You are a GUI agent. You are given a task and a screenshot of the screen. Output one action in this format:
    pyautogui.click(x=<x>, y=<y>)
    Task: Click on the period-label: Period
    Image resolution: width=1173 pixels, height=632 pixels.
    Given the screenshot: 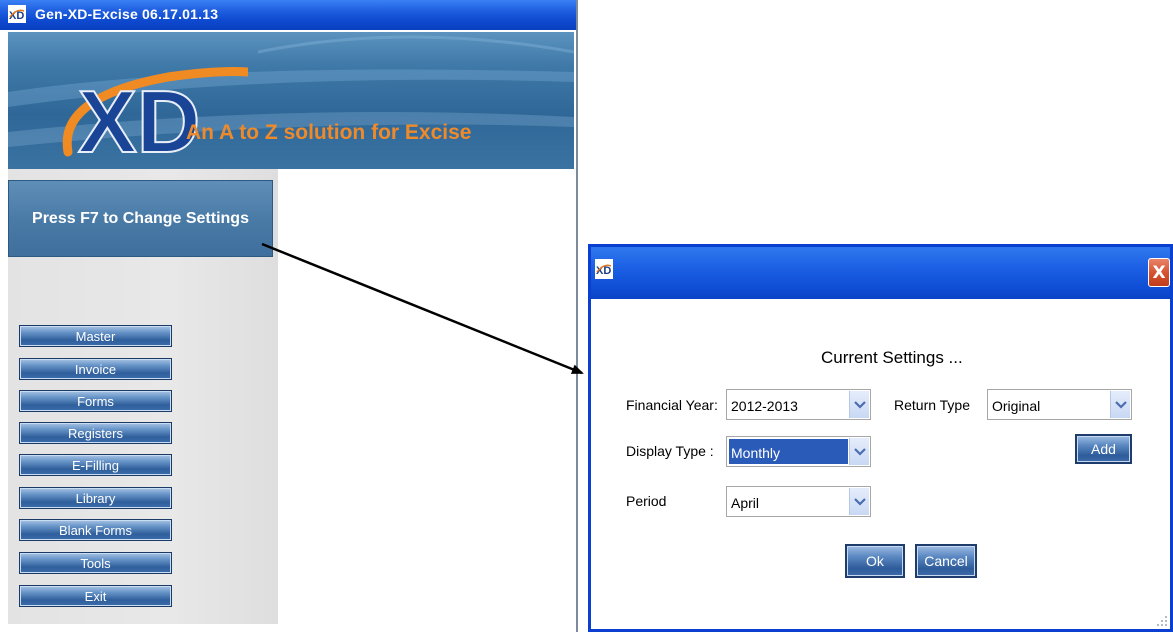 What is the action you would take?
    pyautogui.click(x=646, y=501)
    